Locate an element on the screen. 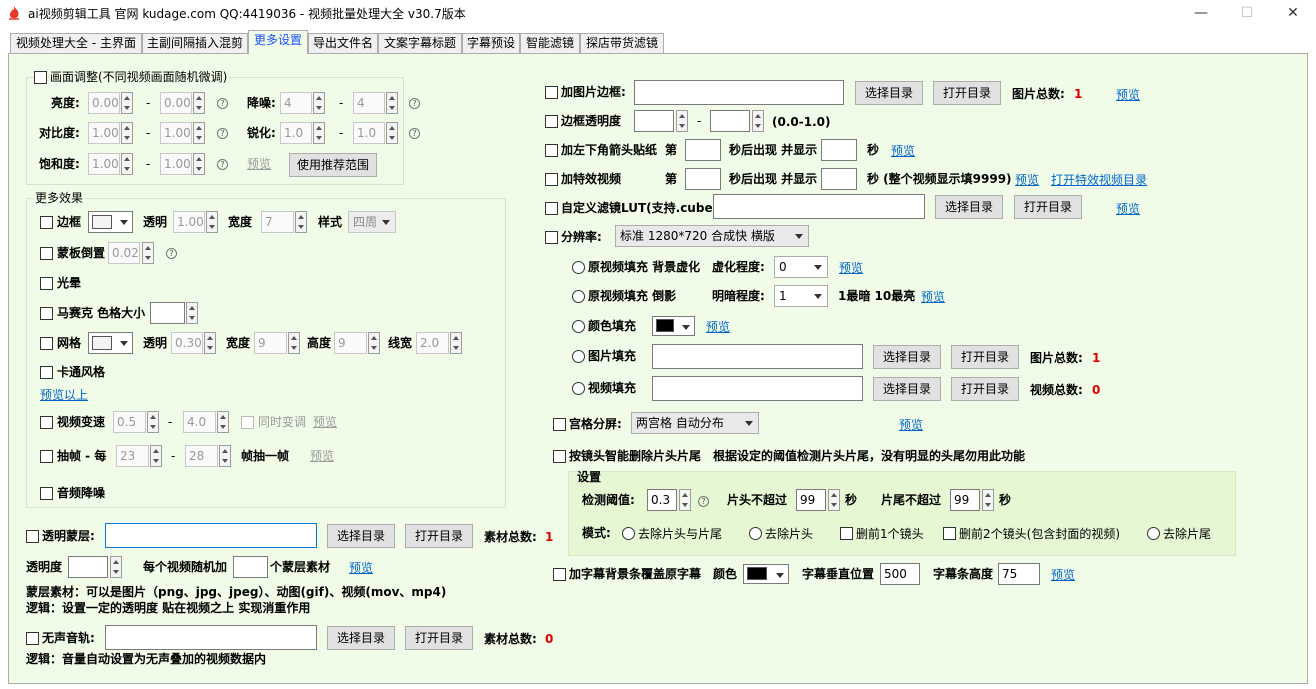 Image resolution: width=1316 pixels, height=689 pixels. fill-image-radio is located at coordinates (578, 356).